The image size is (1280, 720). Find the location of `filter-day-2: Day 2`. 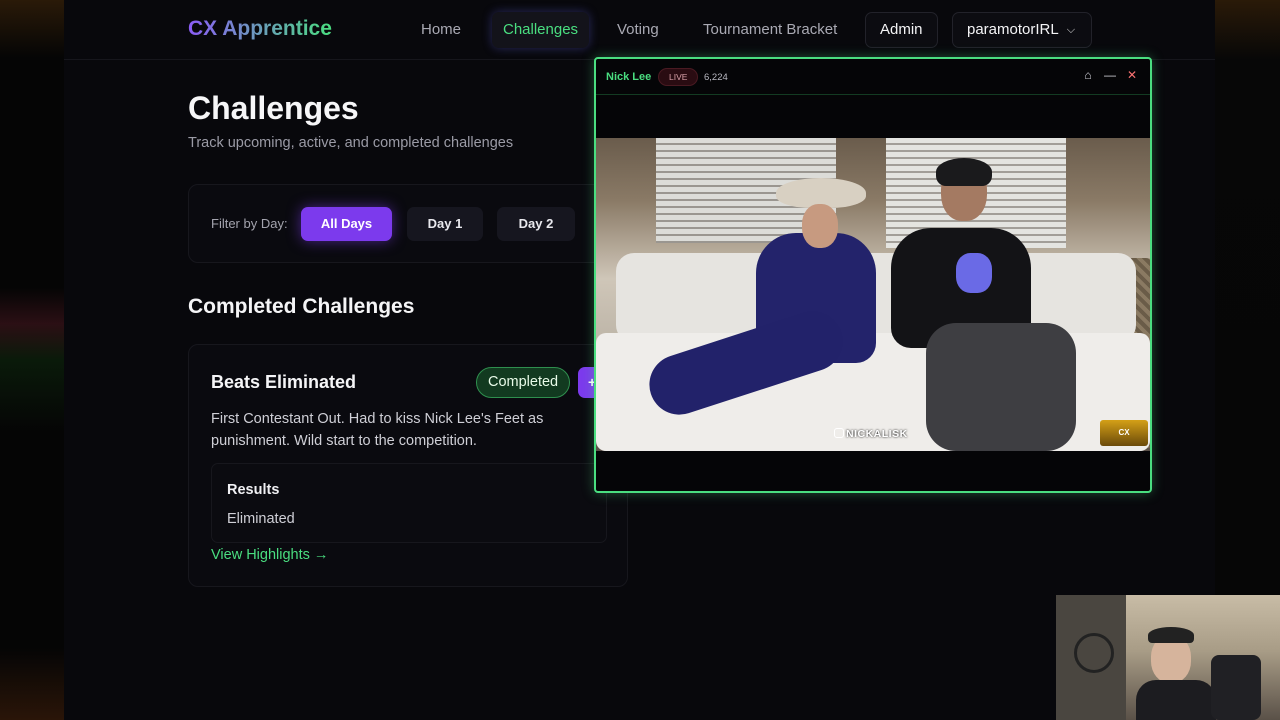

filter-day-2: Day 2 is located at coordinates (536, 224).